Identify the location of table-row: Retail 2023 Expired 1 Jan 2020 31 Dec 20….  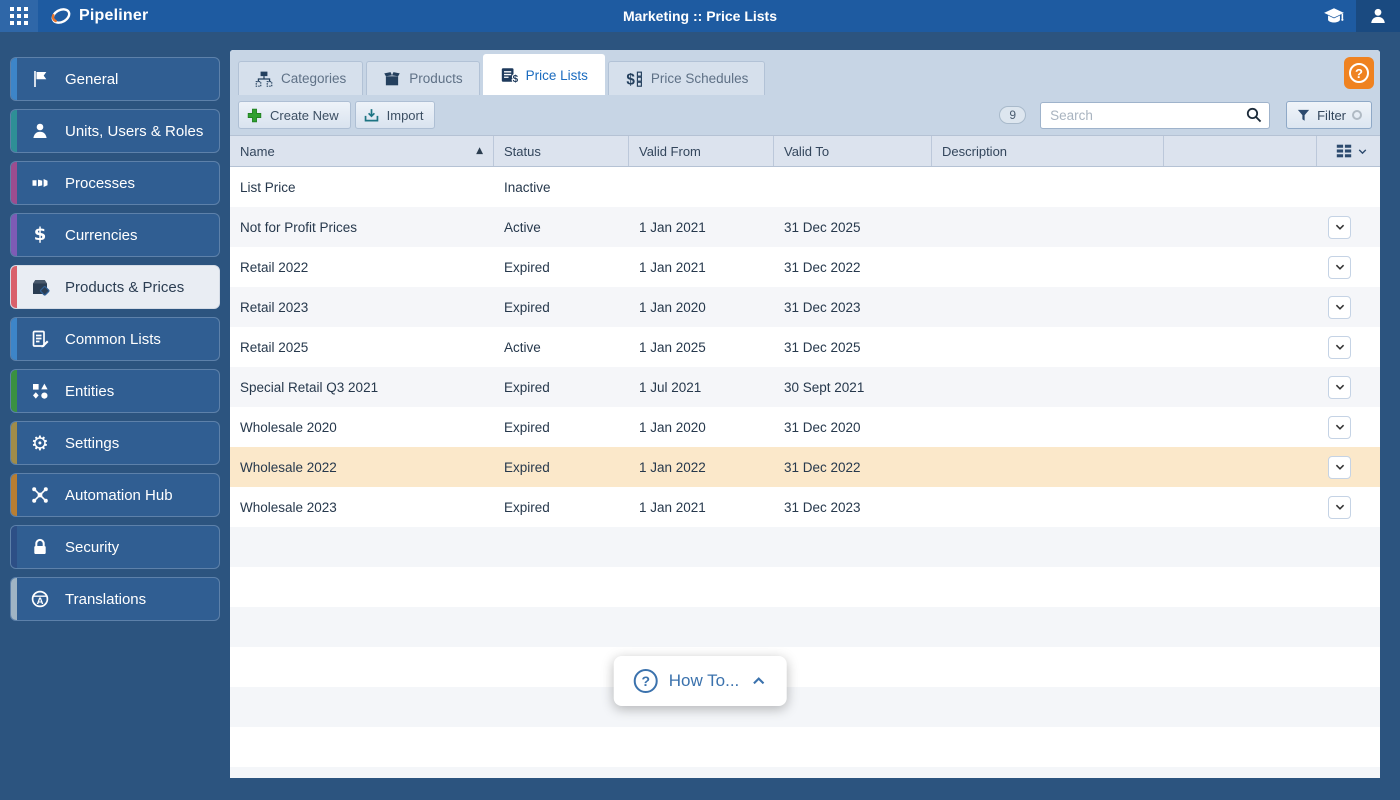
(805, 307).